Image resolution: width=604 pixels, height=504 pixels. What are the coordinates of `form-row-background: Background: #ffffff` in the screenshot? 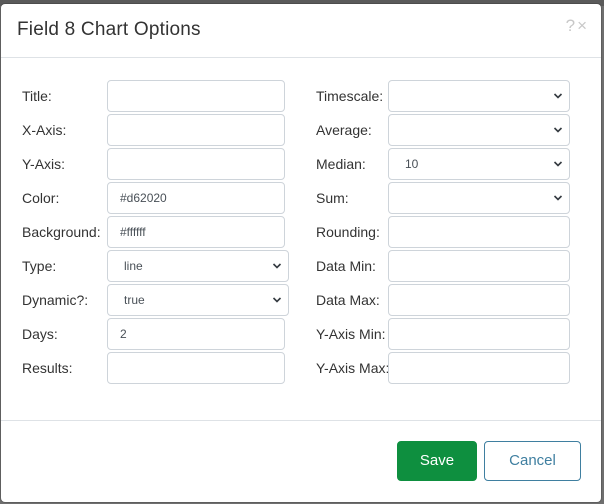 It's located at (151, 232).